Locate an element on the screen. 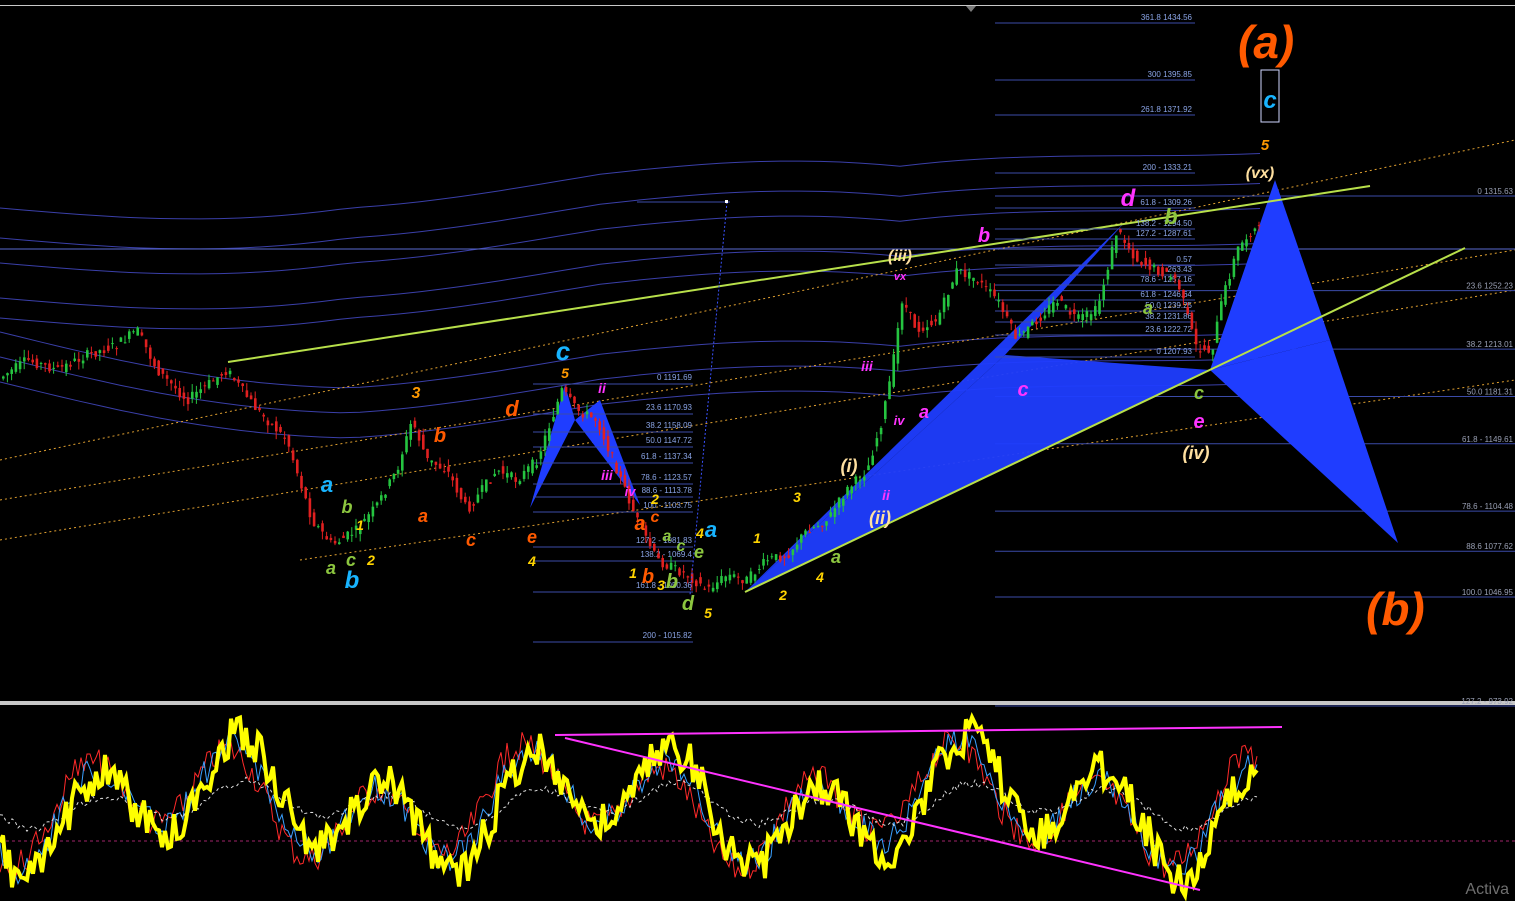 This screenshot has height=901, width=1515. fib-mid-label: 0 1191.69 is located at coordinates (675, 377).